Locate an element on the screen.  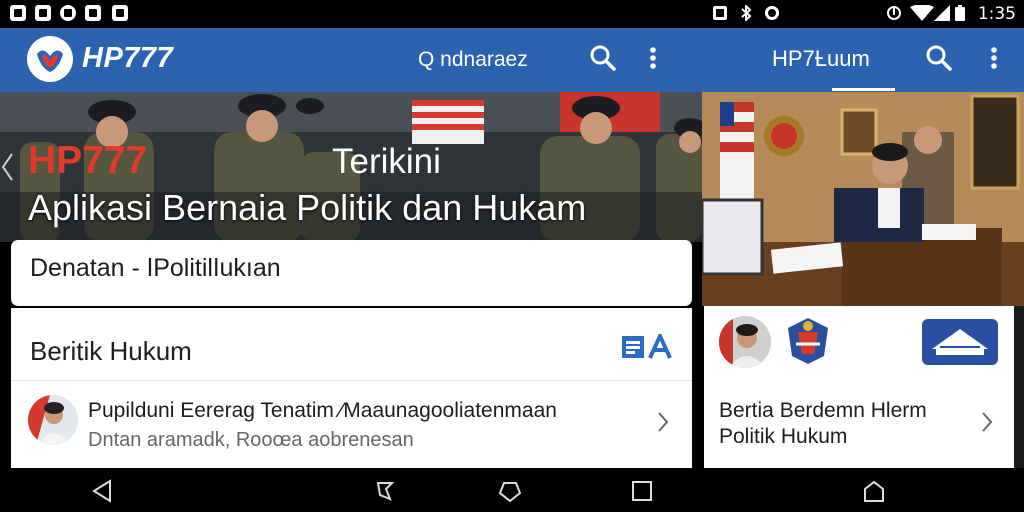
wifi-icon is located at coordinates (922, 13).